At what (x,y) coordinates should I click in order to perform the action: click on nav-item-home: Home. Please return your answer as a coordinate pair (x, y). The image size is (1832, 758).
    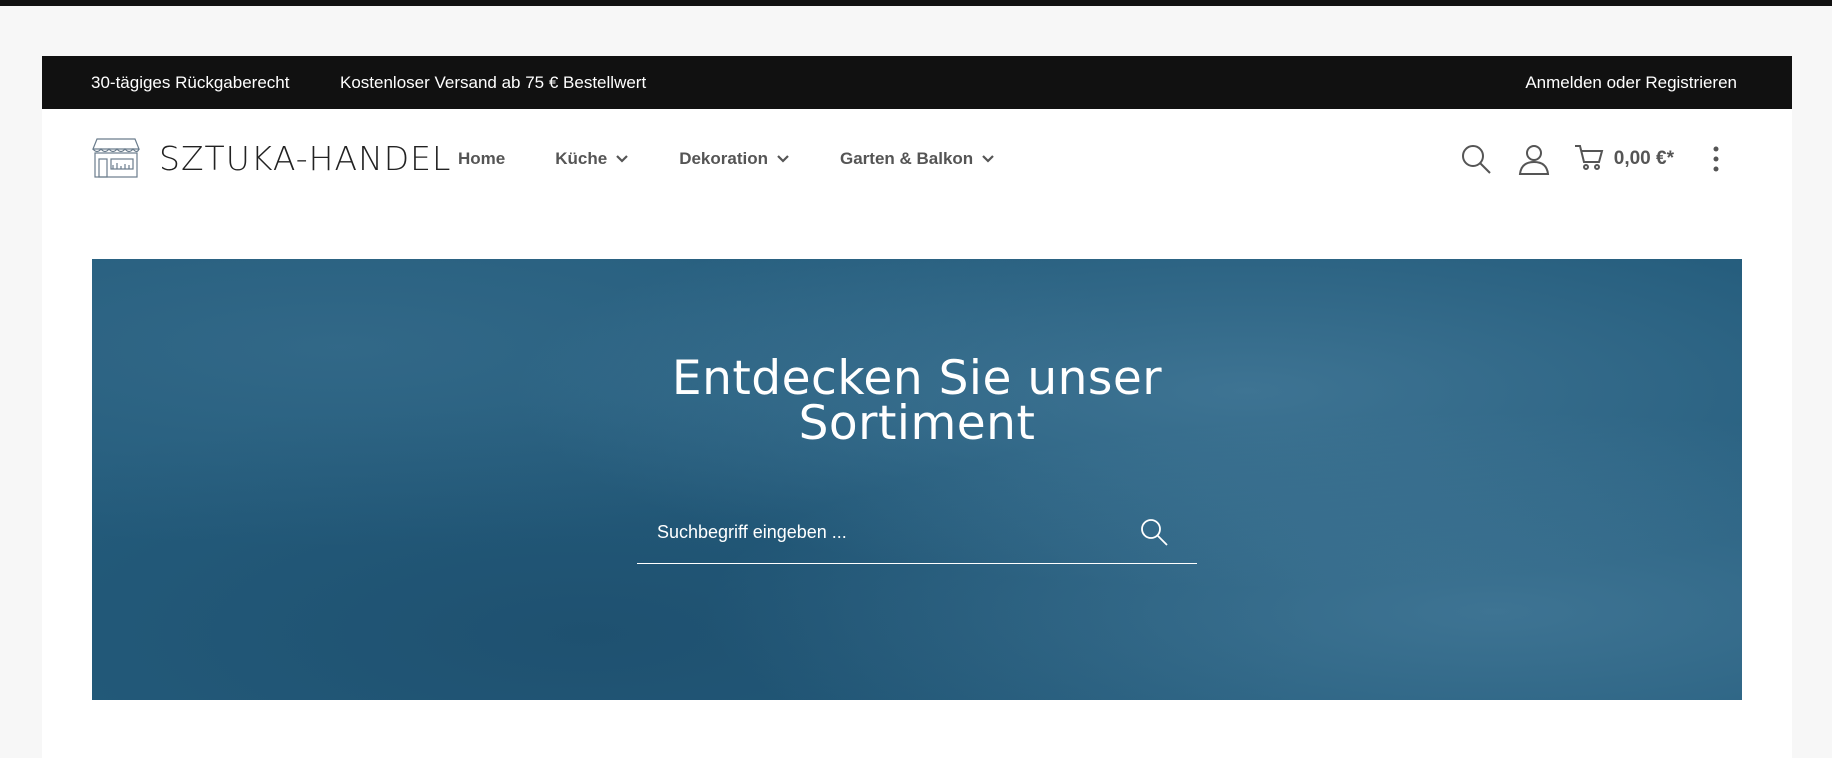
    Looking at the image, I should click on (481, 159).